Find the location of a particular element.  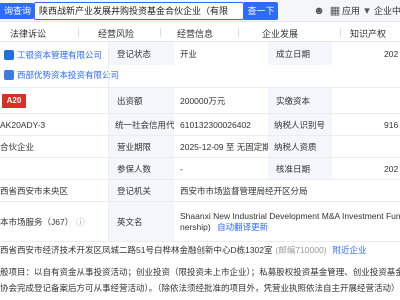

table-row: 西省西安市未央区 登记机关 西安市市场监督管理局经开区分局 is located at coordinates (200, 191).